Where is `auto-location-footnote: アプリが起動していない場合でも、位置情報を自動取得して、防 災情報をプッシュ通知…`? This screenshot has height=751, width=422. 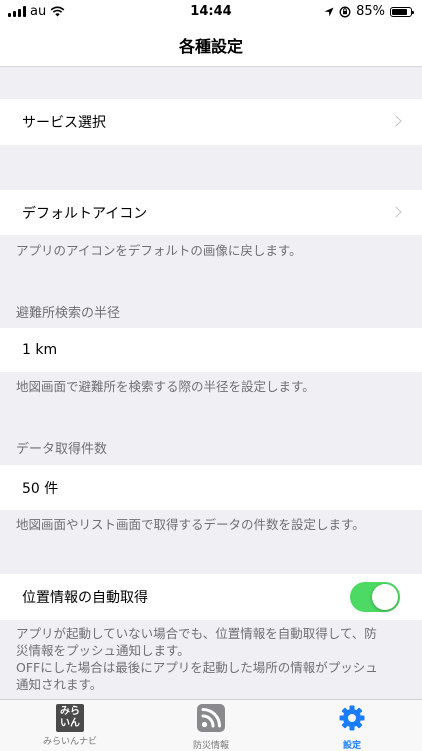 auto-location-footnote: アプリが起動していない場合でも、位置情報を自動取得して、防 災情報をプッシュ通知… is located at coordinates (213, 659).